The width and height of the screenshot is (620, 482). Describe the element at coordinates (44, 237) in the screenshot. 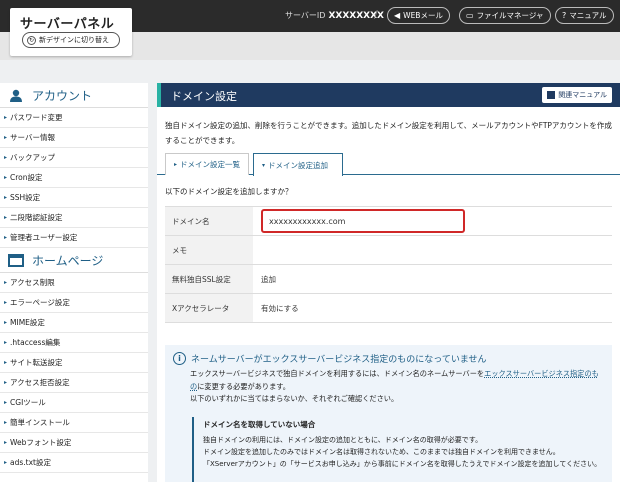

I see `sidebar-item-label: 管理者ユーザー設定` at that location.